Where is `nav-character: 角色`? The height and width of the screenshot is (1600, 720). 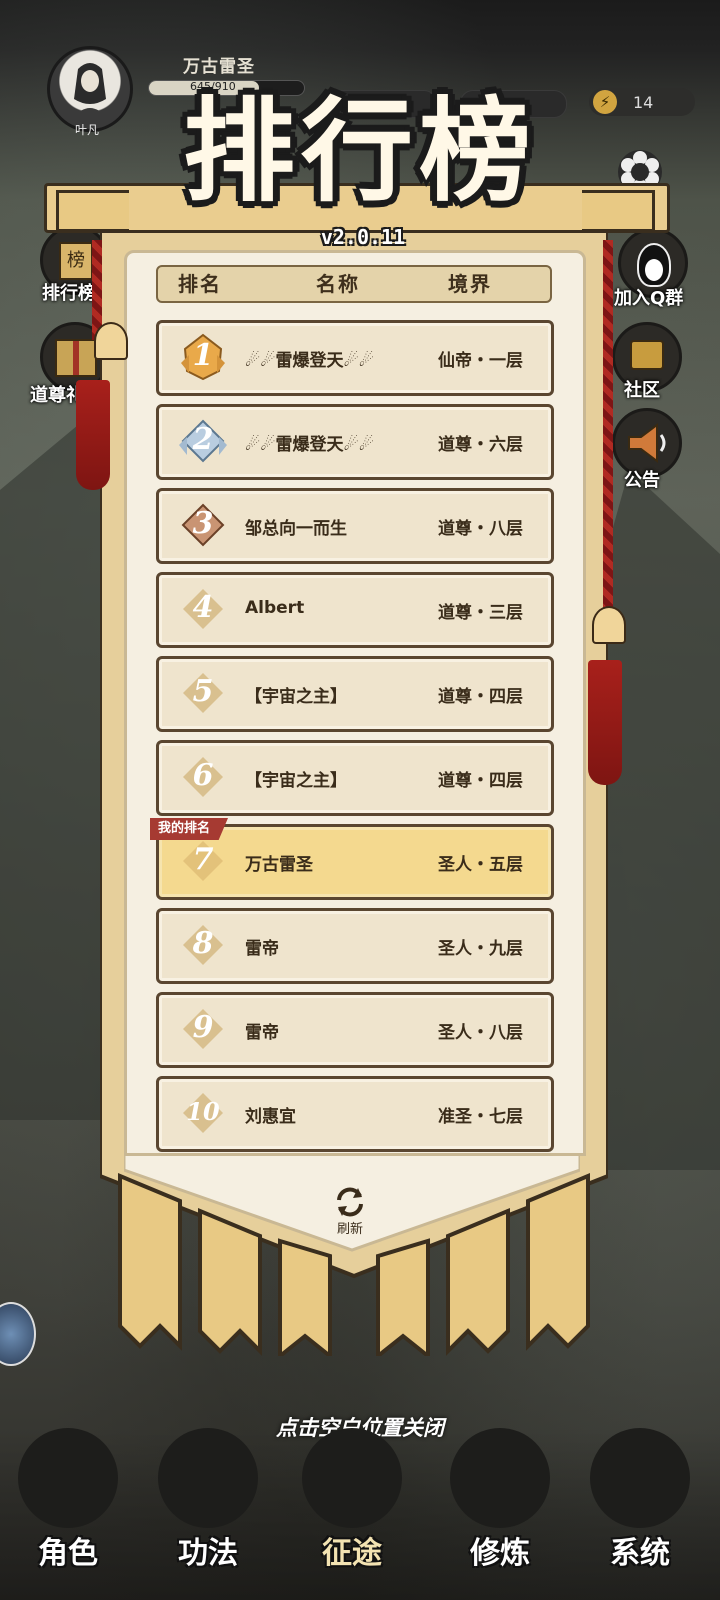
nav-character: 角色 is located at coordinates (68, 1507).